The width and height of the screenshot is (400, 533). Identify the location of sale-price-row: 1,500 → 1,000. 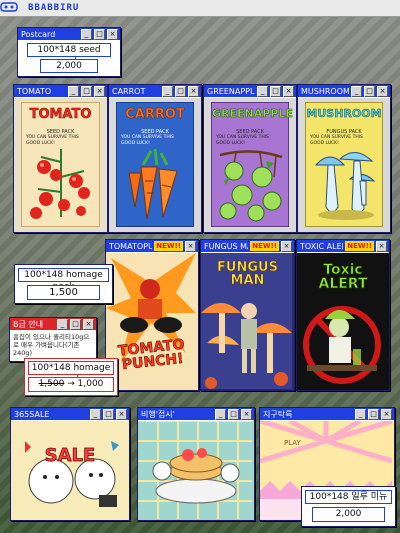
(71, 384).